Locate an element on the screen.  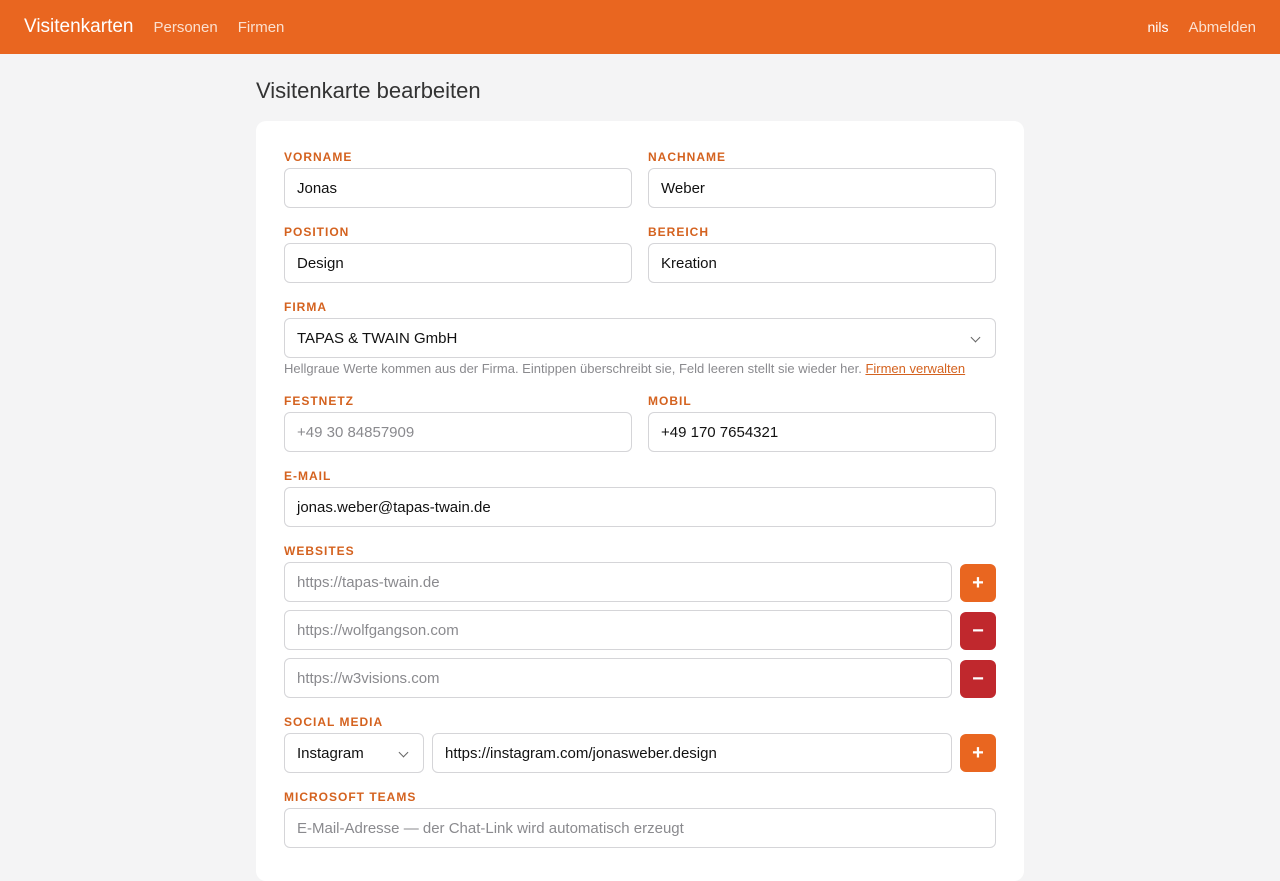
firma-label: Firma is located at coordinates (305, 307).